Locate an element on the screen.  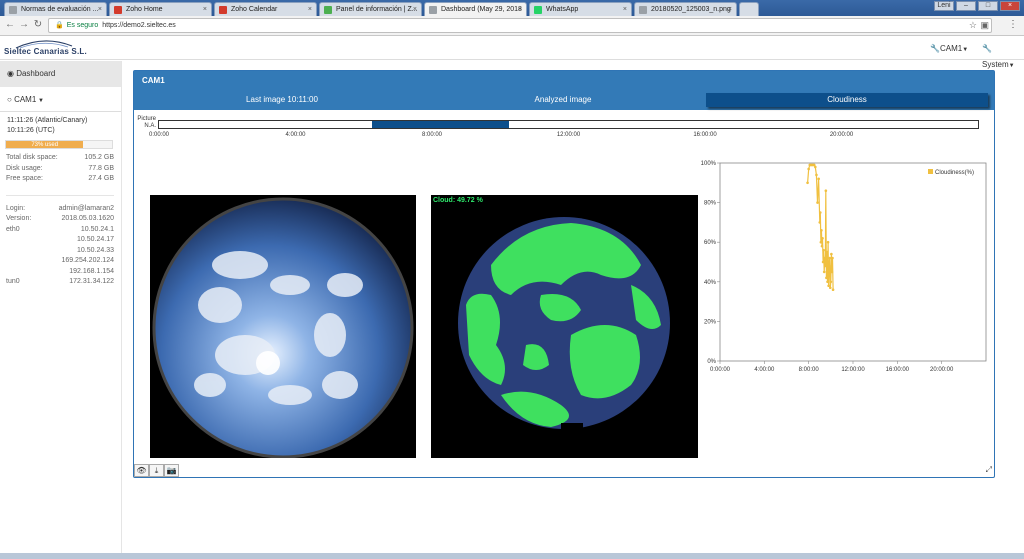
url-input: 🔒 Es seguro https://demo2.sieltec.es ☆ ▣ is located at coordinates (520, 25).